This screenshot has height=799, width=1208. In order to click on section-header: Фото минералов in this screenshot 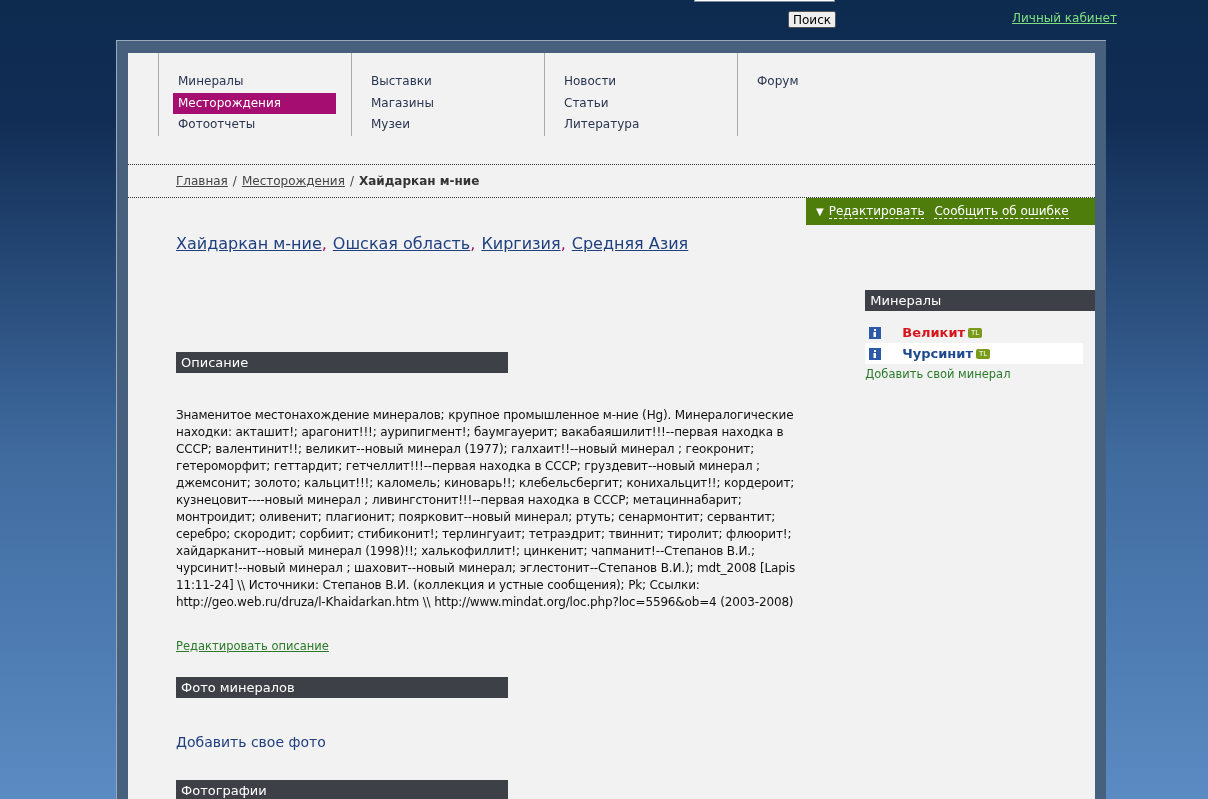, I will do `click(342, 687)`.